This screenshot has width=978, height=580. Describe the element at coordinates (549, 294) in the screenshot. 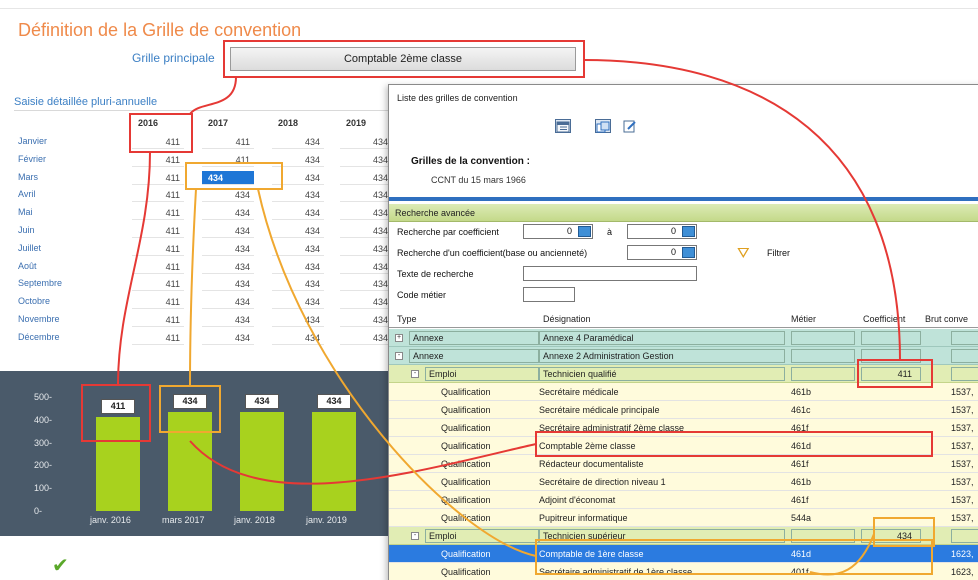

I see `code-metier-input` at that location.